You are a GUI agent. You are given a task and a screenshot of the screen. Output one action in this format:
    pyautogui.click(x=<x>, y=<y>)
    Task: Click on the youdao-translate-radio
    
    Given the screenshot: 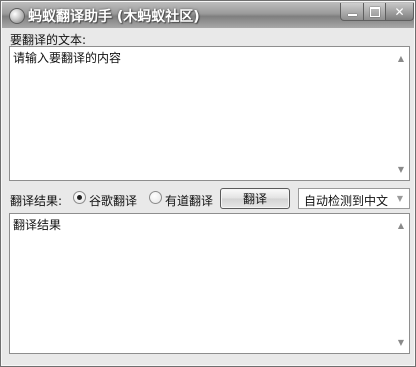 What is the action you would take?
    pyautogui.click(x=155, y=197)
    